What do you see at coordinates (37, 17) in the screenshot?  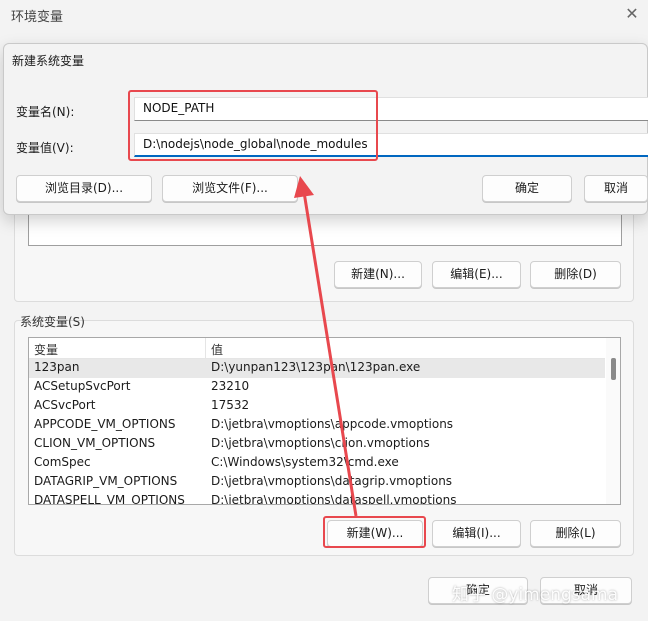 I see `window-title: 环境变量` at bounding box center [37, 17].